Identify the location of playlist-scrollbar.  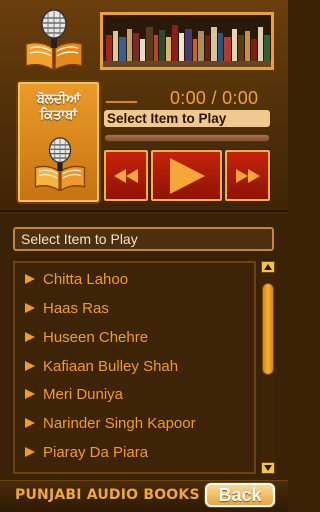
(268, 367).